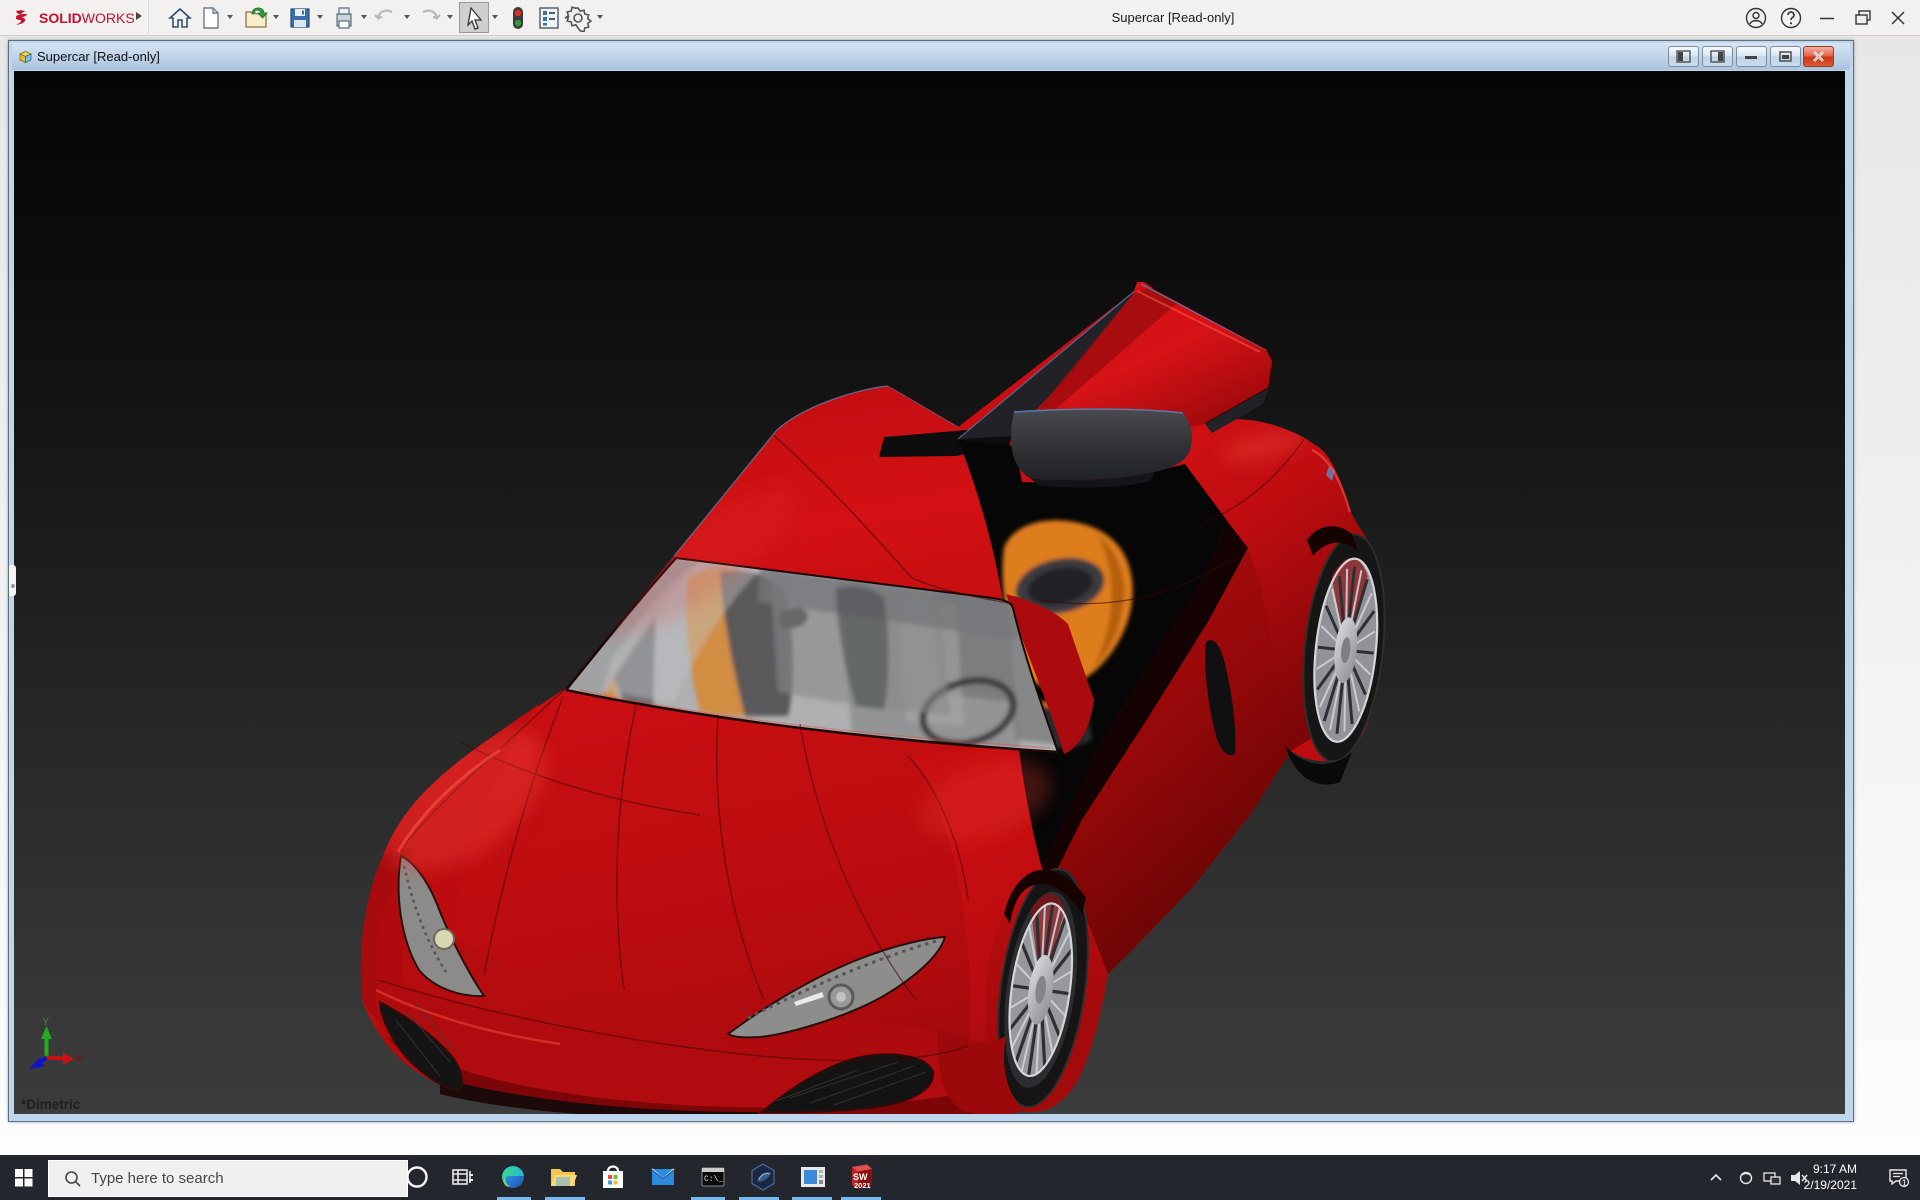 This screenshot has height=1200, width=1920. Describe the element at coordinates (1904, 1183) in the screenshot. I see `svg-text: 1` at that location.